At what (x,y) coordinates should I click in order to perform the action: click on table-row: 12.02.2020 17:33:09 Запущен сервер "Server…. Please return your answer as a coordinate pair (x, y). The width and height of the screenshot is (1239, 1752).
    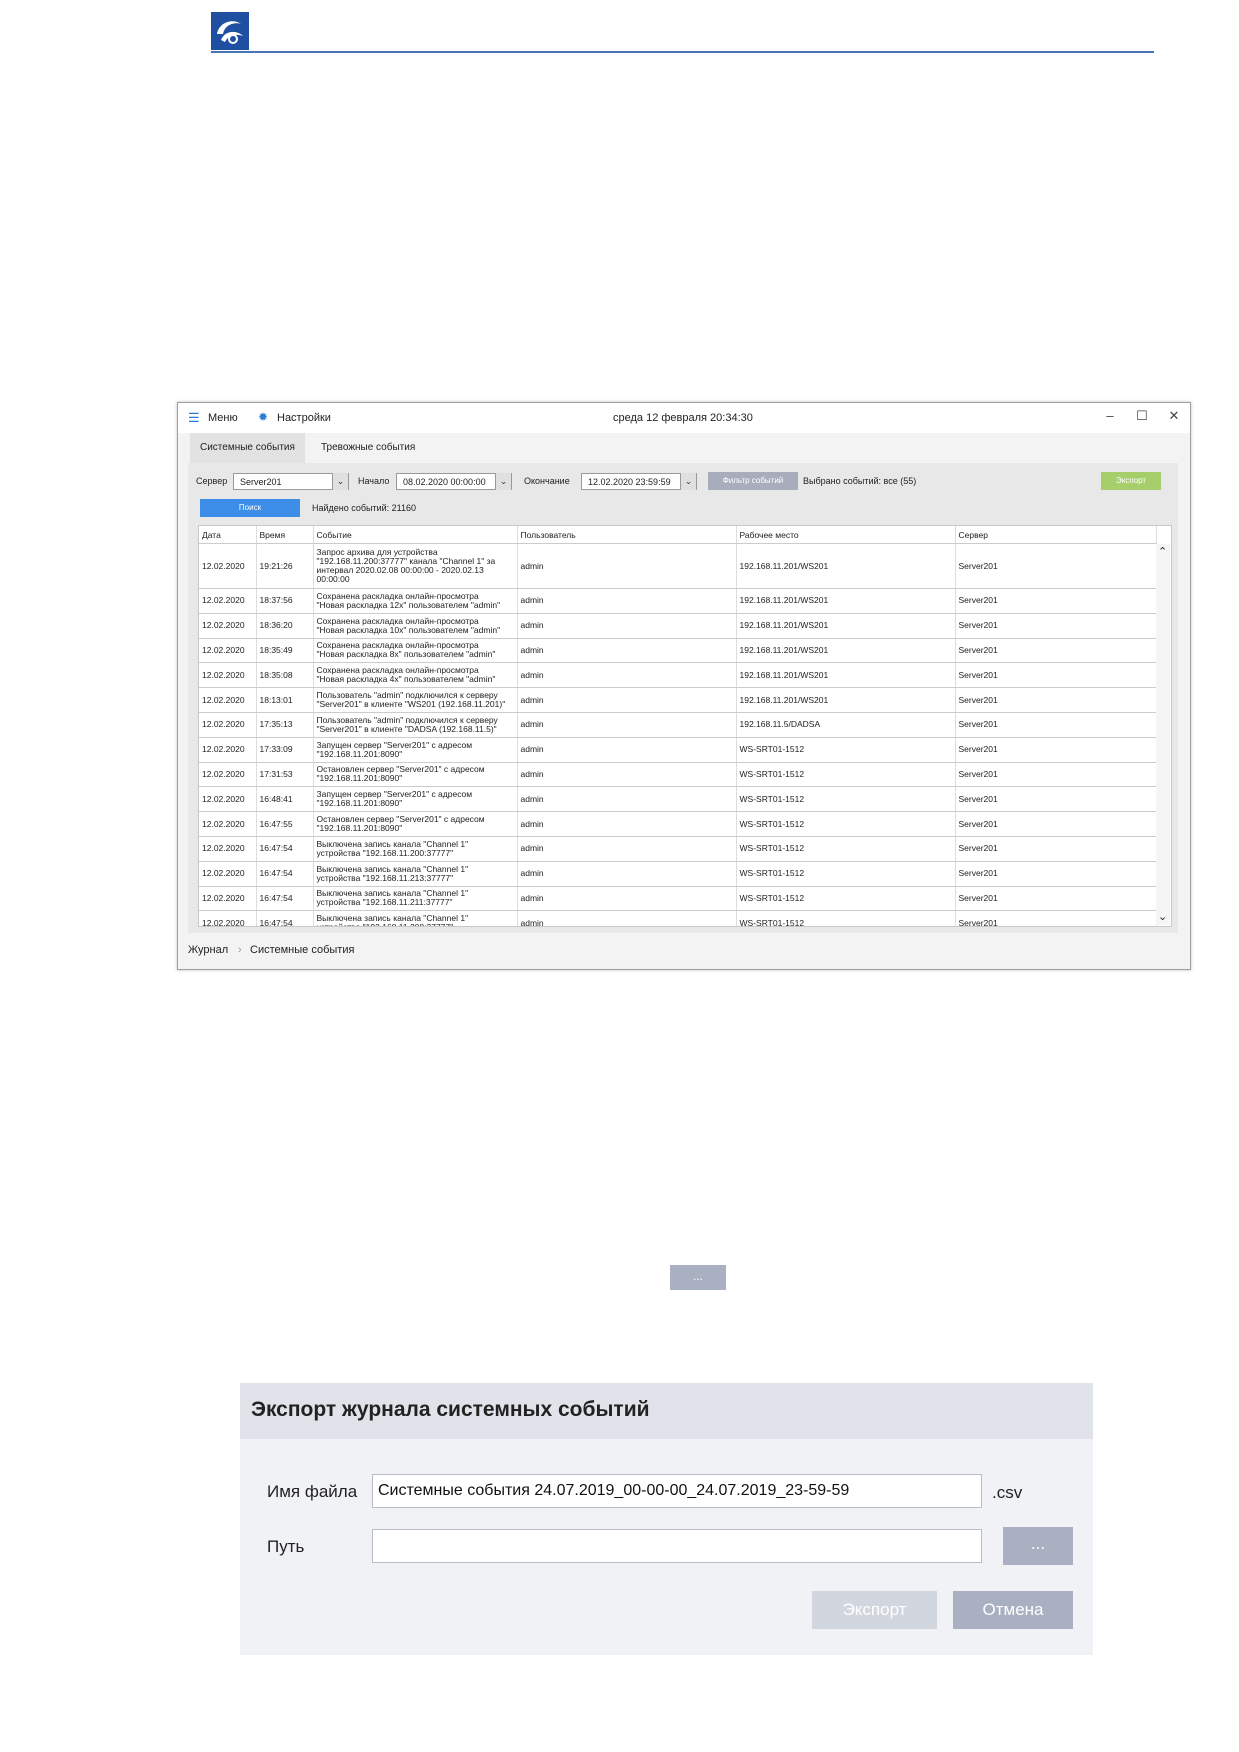
    Looking at the image, I should click on (678, 750).